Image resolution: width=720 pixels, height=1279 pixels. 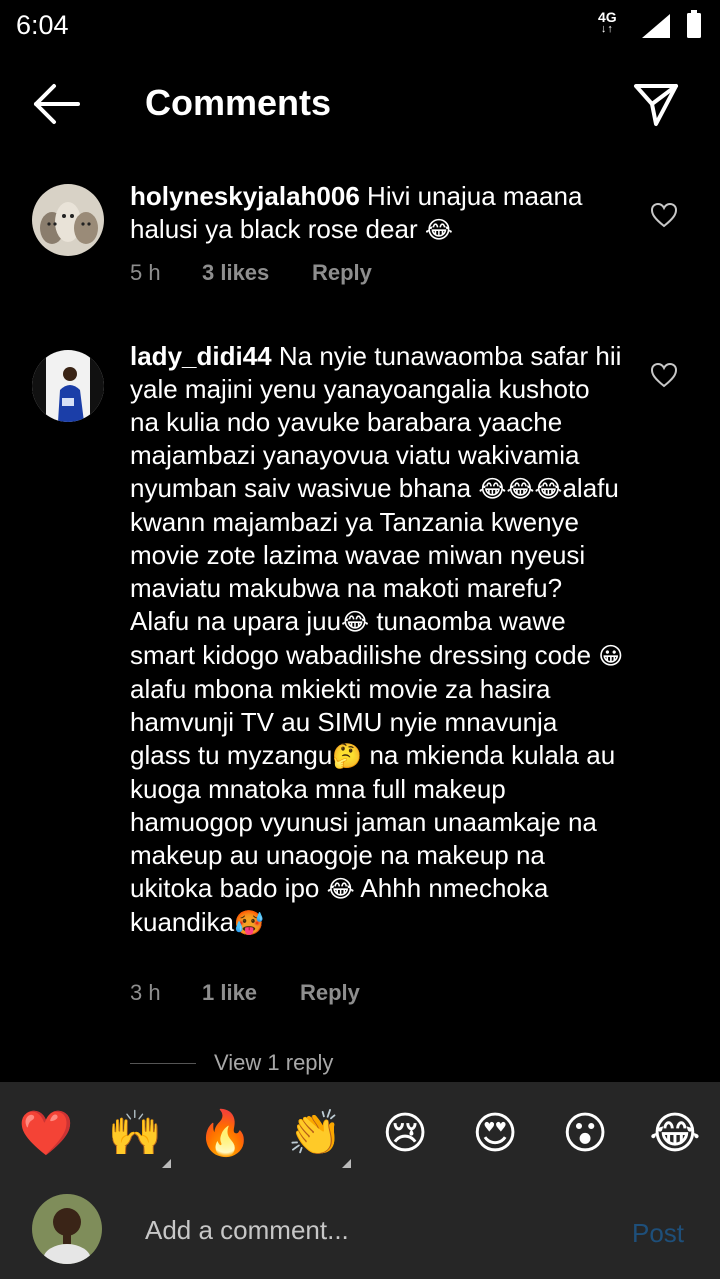 I want to click on status-bar: 6:04 4G ↓↑, so click(x=360, y=26).